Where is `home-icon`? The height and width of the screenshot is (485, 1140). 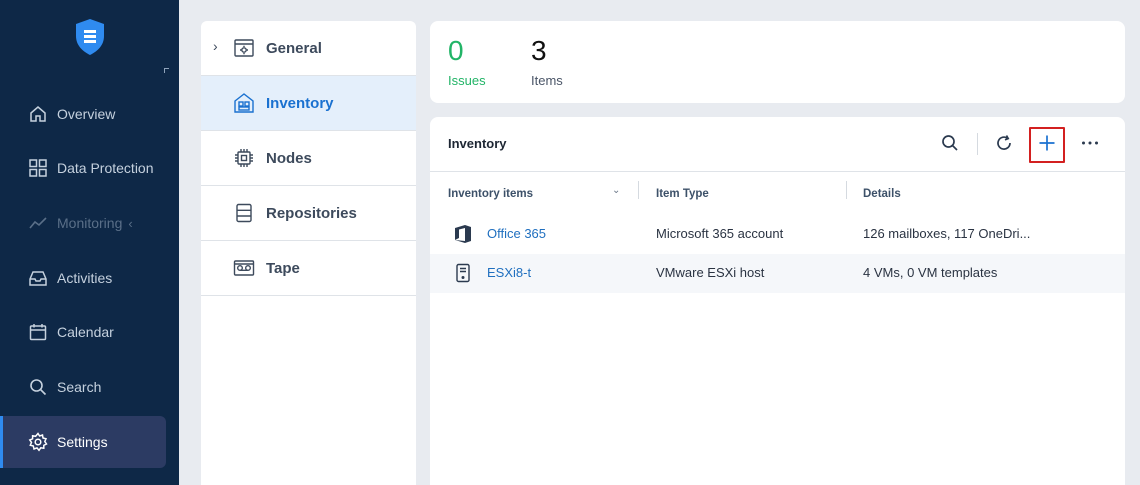
home-icon is located at coordinates (38, 114).